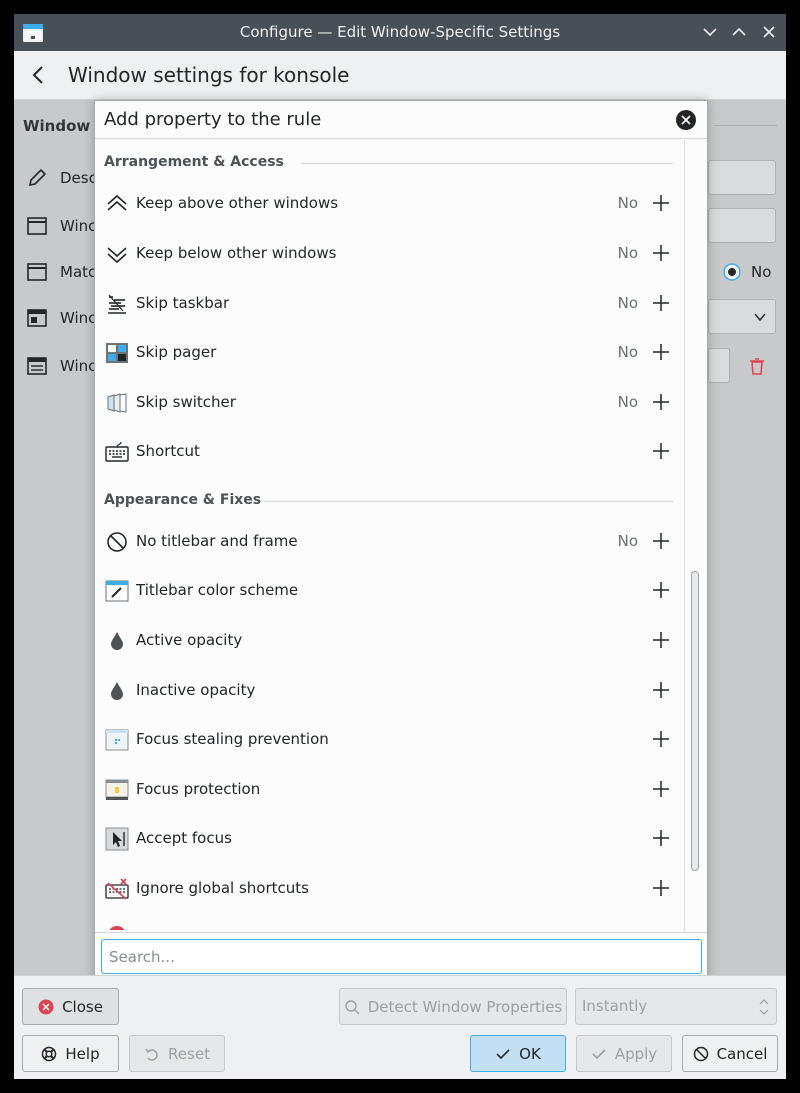  Describe the element at coordinates (232, 739) in the screenshot. I see `property-label: Focus stealing prevention` at that location.